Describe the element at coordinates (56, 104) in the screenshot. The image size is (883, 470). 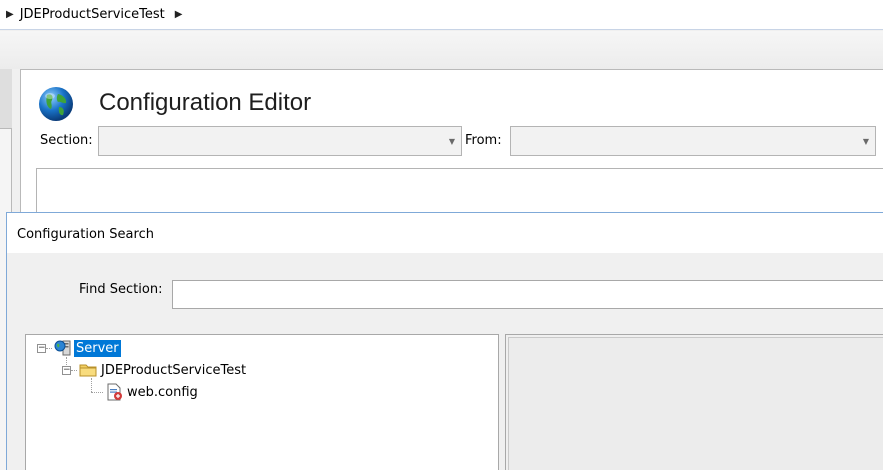
I see `globe-icon` at that location.